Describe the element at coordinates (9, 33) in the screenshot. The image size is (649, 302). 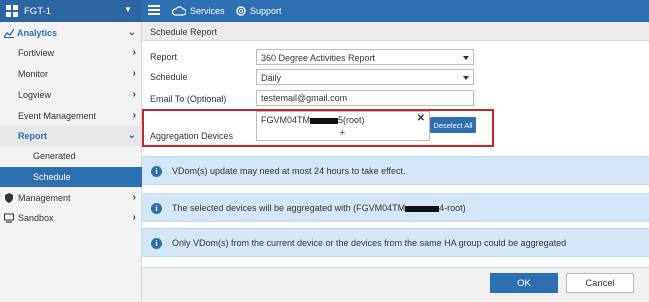
I see `analytics-chart-icon` at that location.